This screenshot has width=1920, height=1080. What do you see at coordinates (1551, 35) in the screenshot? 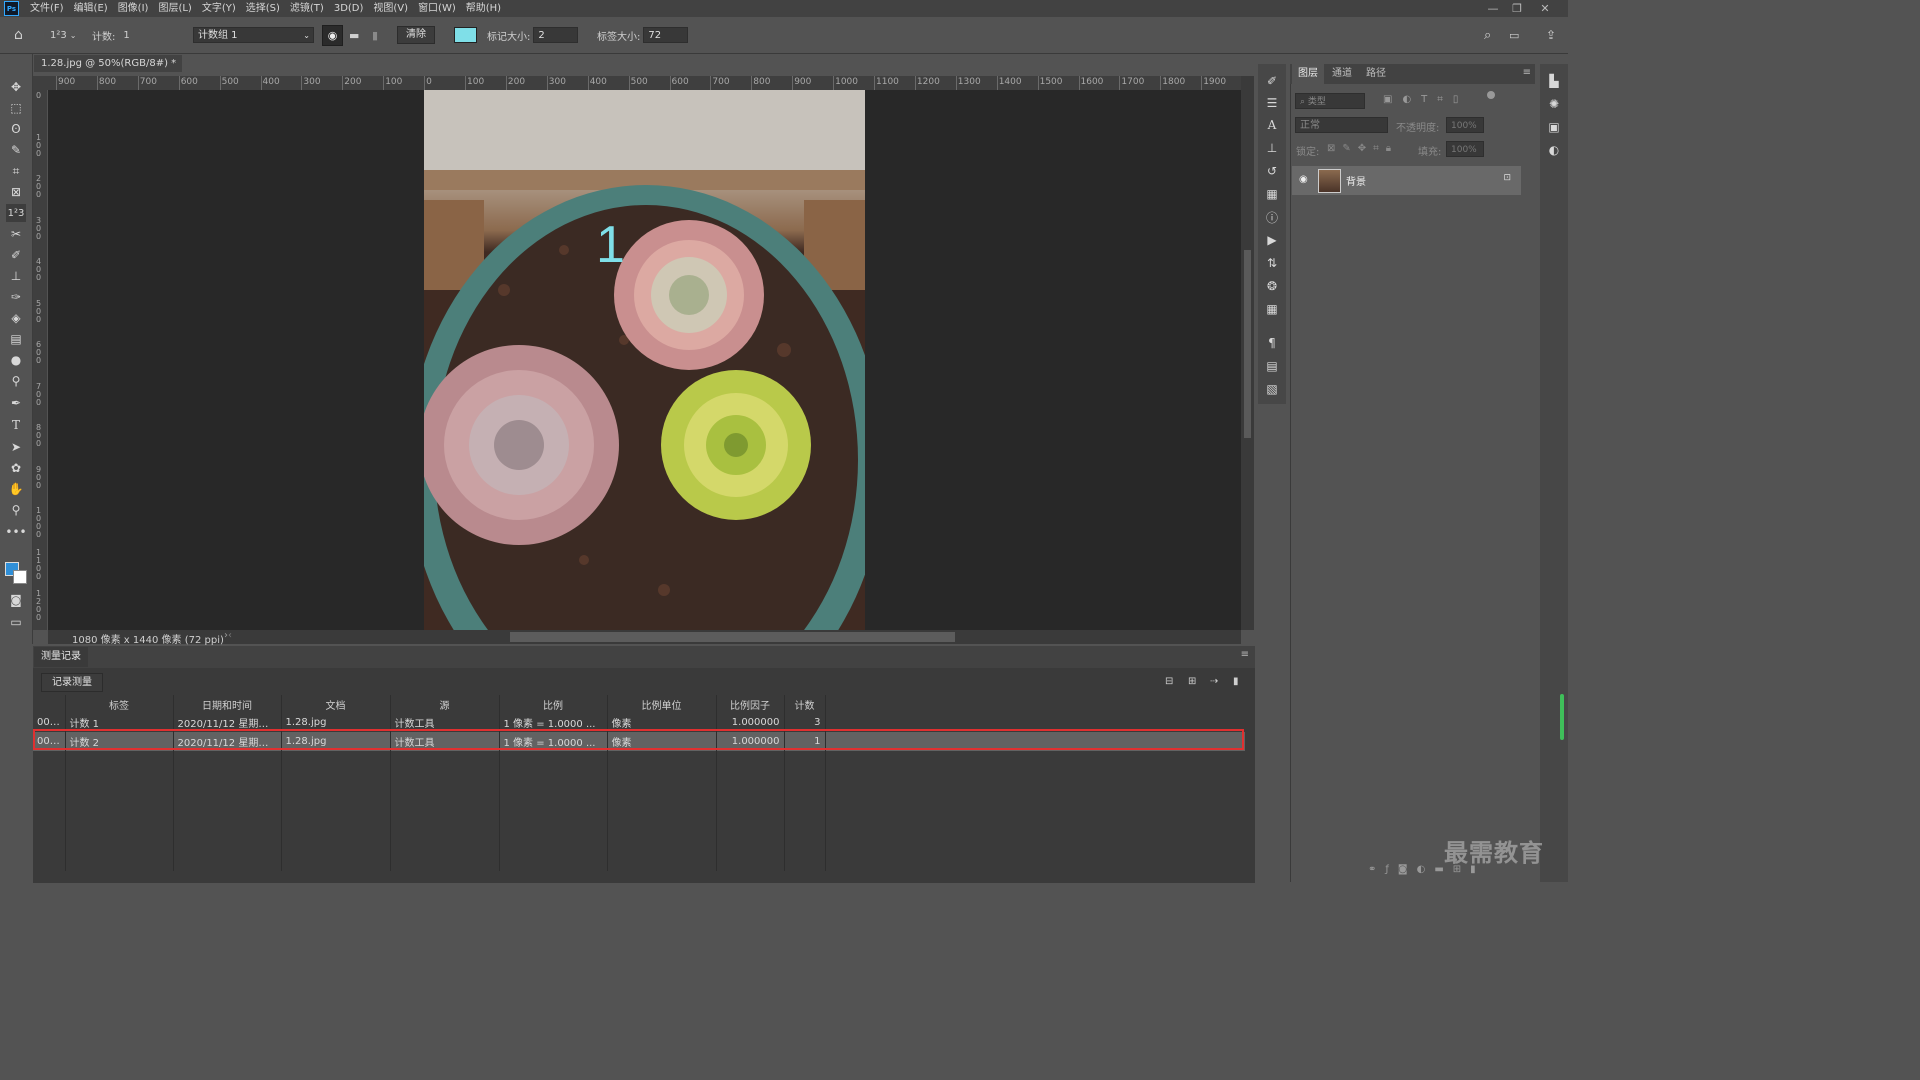
I see `share-icon: ⇪` at bounding box center [1551, 35].